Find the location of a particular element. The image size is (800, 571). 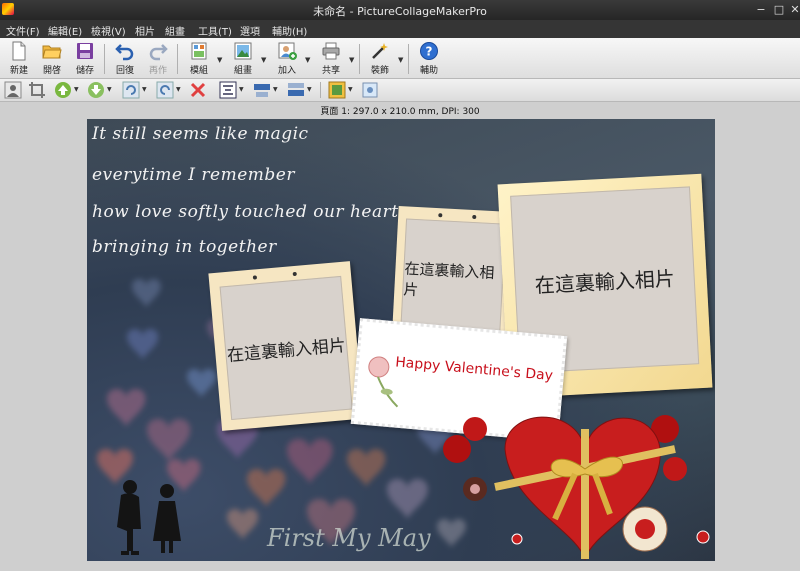

help-button: ? 輔助 is located at coordinates (429, 58).